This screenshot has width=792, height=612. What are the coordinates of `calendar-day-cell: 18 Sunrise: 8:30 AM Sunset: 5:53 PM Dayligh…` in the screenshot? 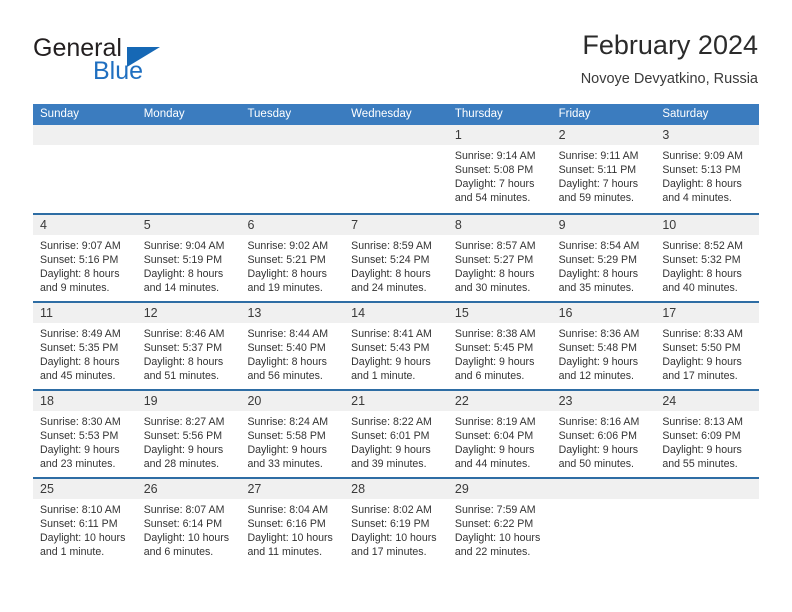 It's located at (85, 434).